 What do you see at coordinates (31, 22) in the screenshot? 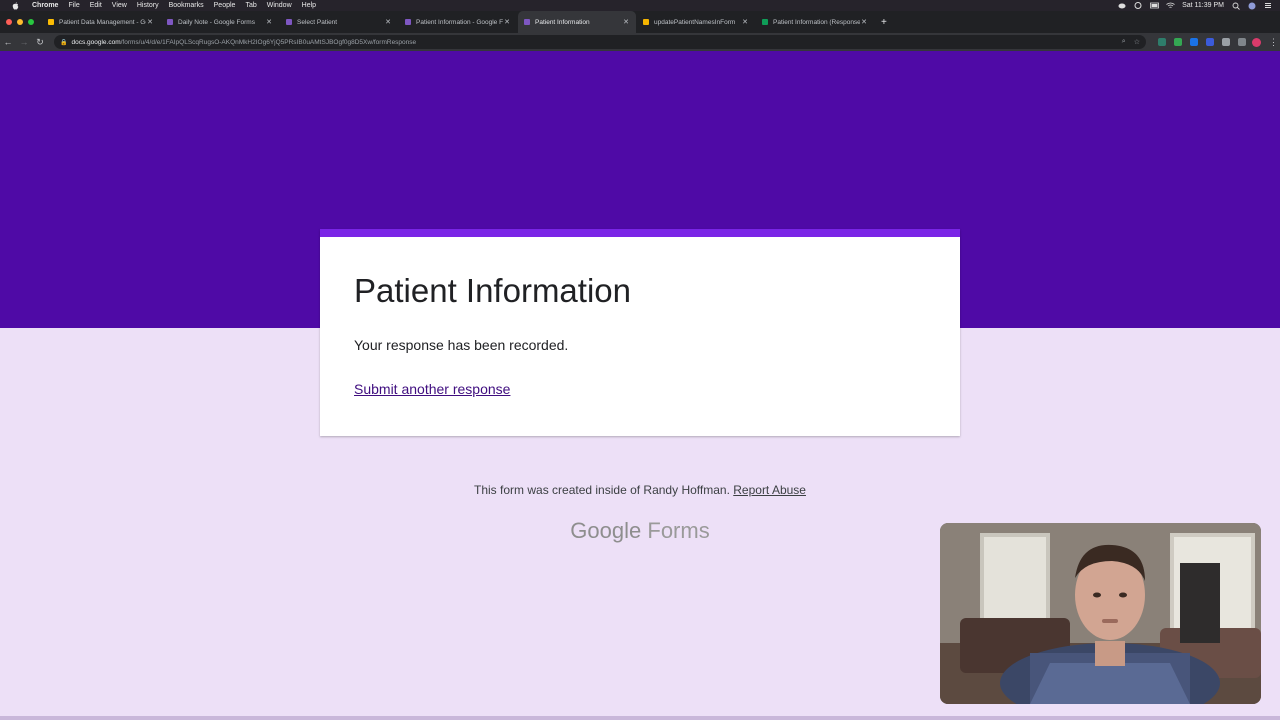
I see `zoom-window-button` at bounding box center [31, 22].